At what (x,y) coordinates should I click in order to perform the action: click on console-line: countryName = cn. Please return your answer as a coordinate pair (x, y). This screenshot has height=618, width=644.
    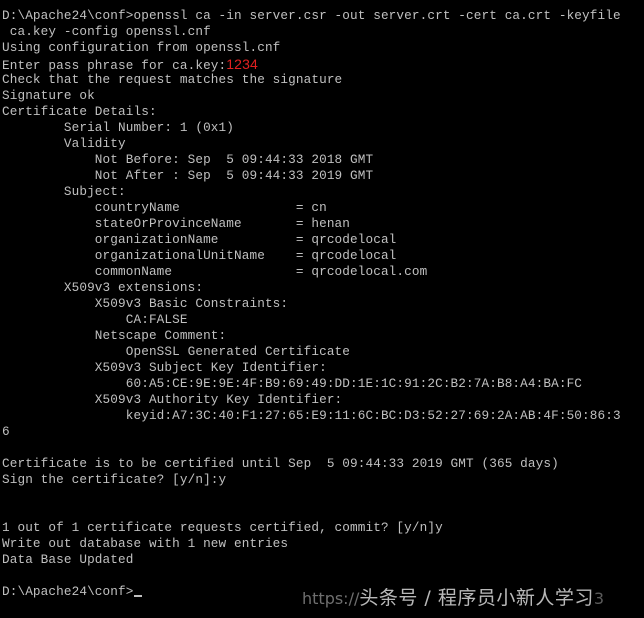
    Looking at the image, I should click on (164, 207).